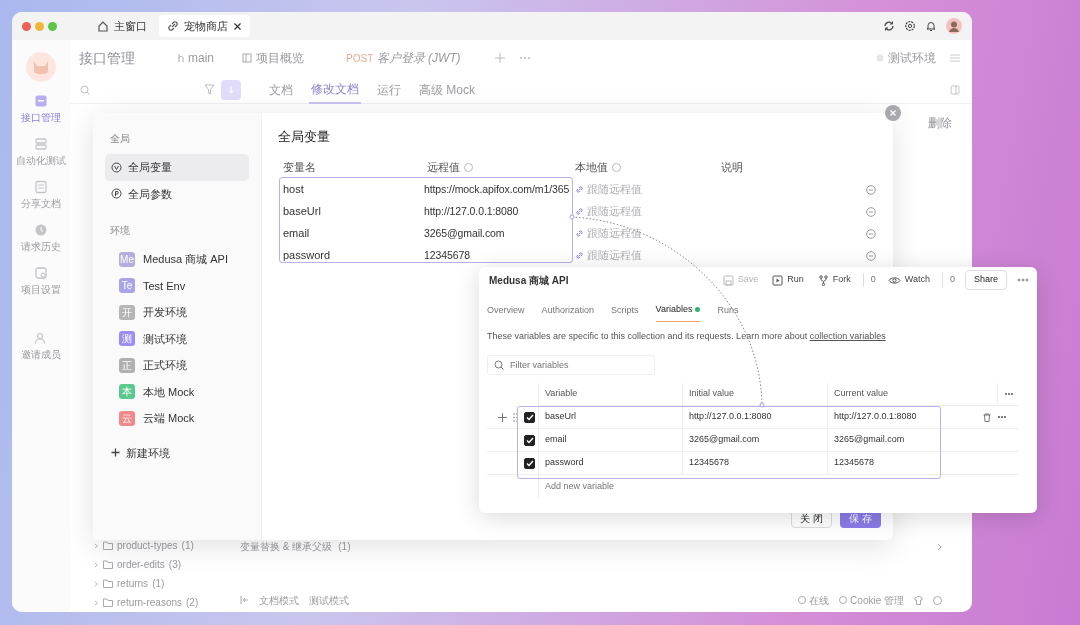 The height and width of the screenshot is (625, 1080). What do you see at coordinates (177, 167) in the screenshot?
I see `sidebar-item: 全局变量` at bounding box center [177, 167].